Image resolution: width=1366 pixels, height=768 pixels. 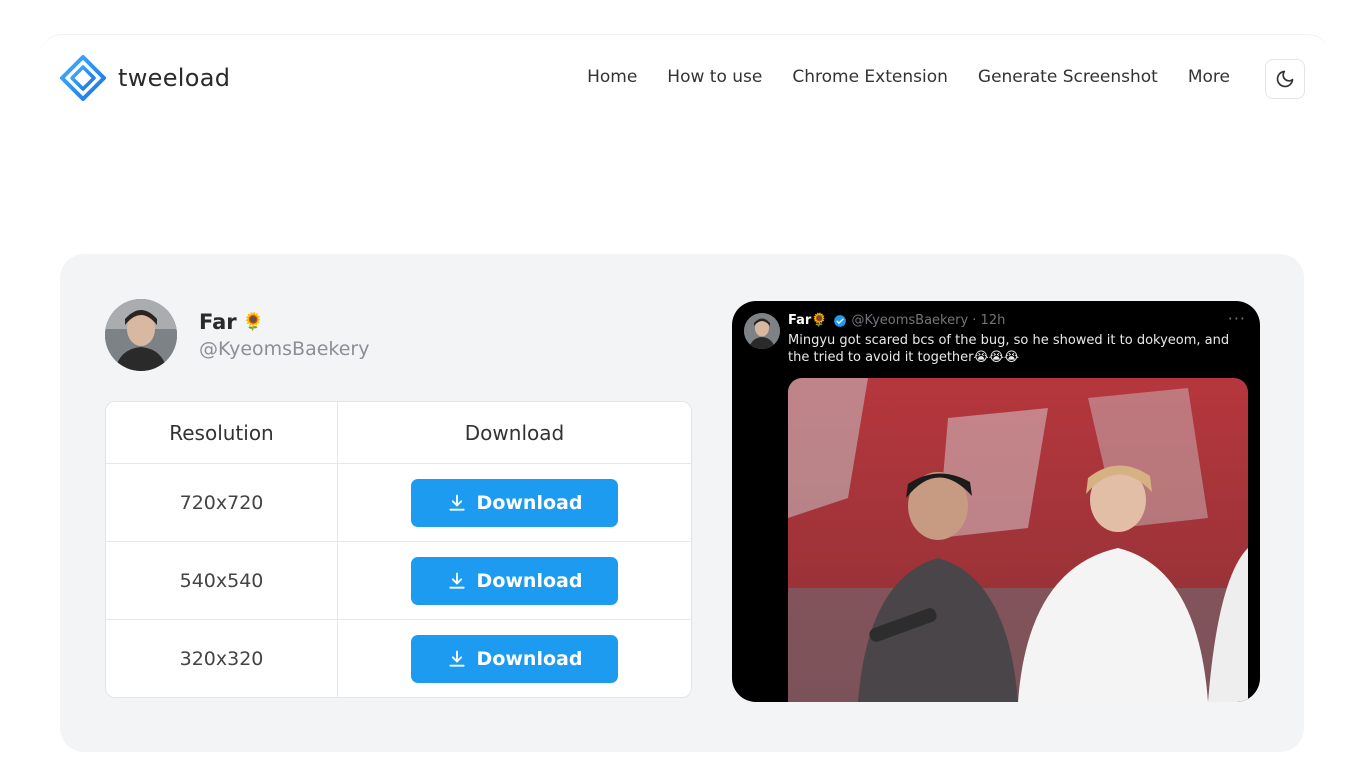 I want to click on tweeload-logo-icon, so click(x=83, y=78).